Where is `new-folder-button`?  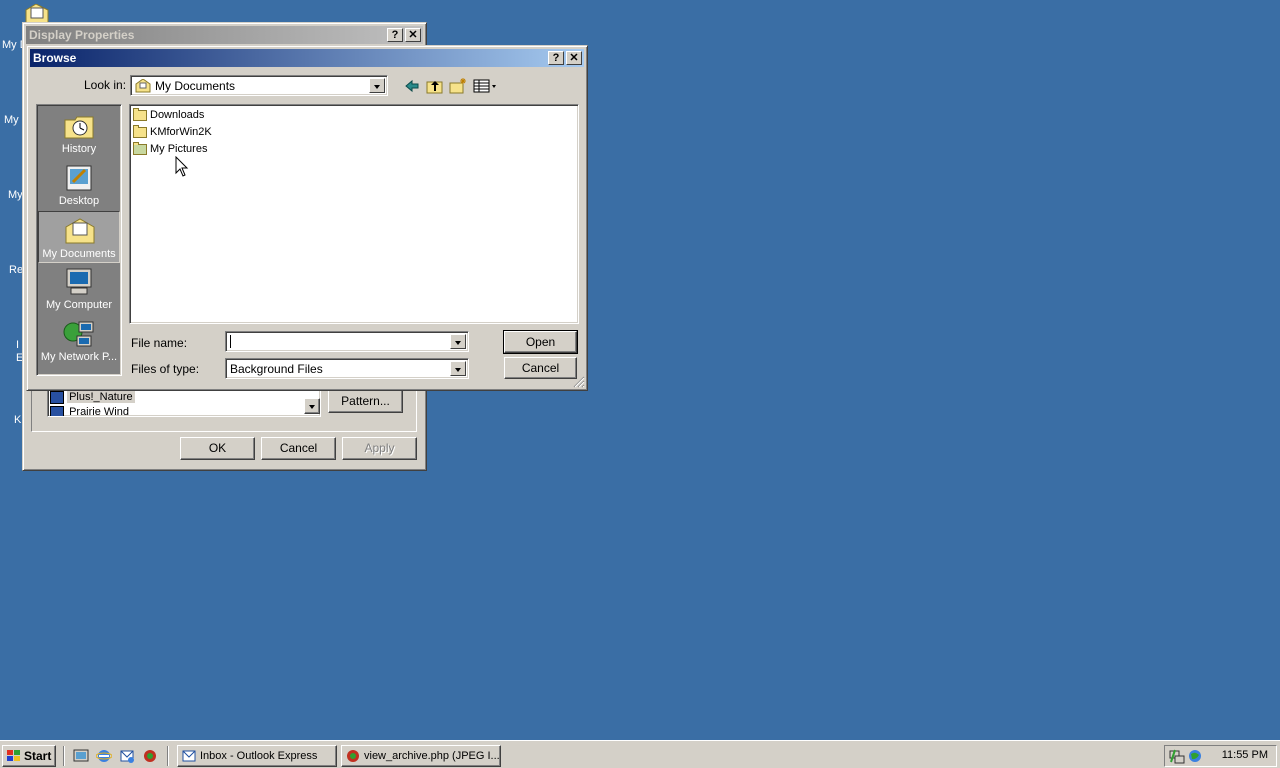
new-folder-button is located at coordinates (458, 86).